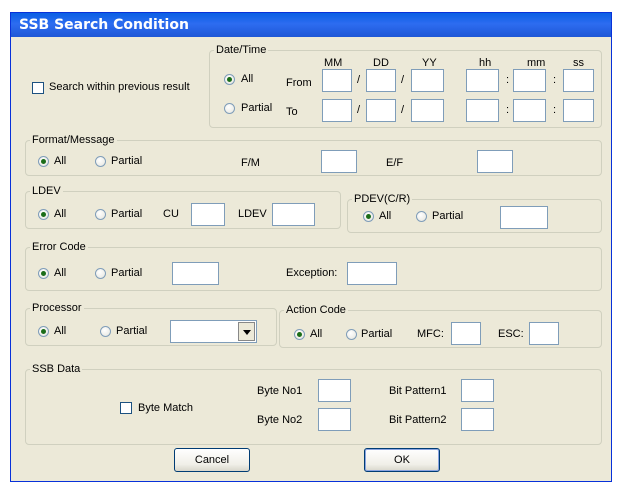 This screenshot has width=620, height=483. I want to click on datetime-header-mm: MM, so click(333, 63).